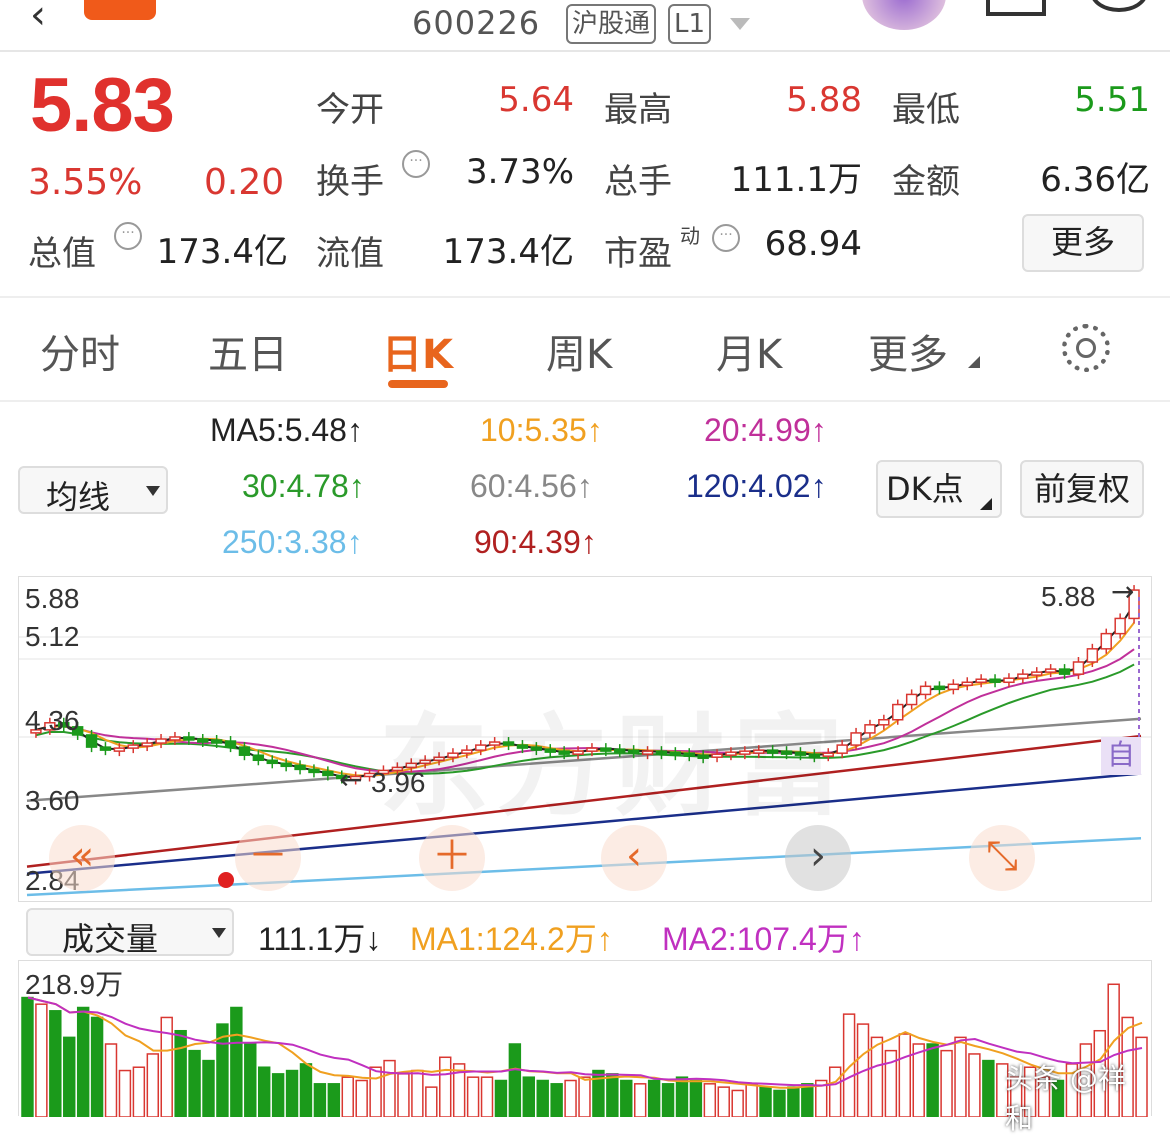 This screenshot has width=1170, height=1137. Describe the element at coordinates (1068, 596) in the screenshot. I see `high-marker-label: 5.88` at that location.